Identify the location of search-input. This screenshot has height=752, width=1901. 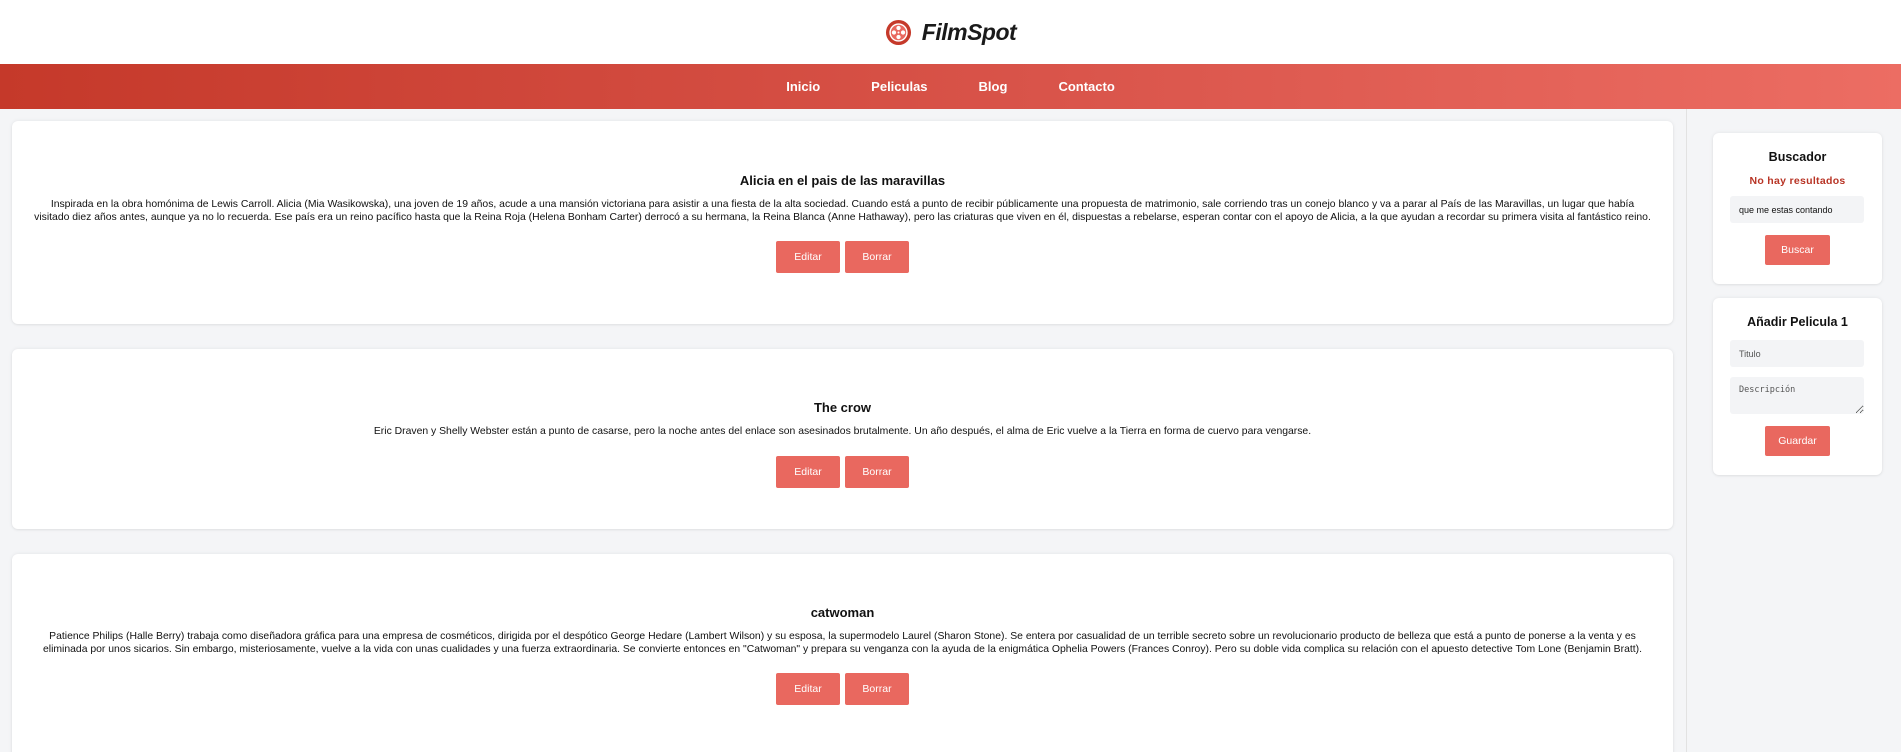
(1797, 209).